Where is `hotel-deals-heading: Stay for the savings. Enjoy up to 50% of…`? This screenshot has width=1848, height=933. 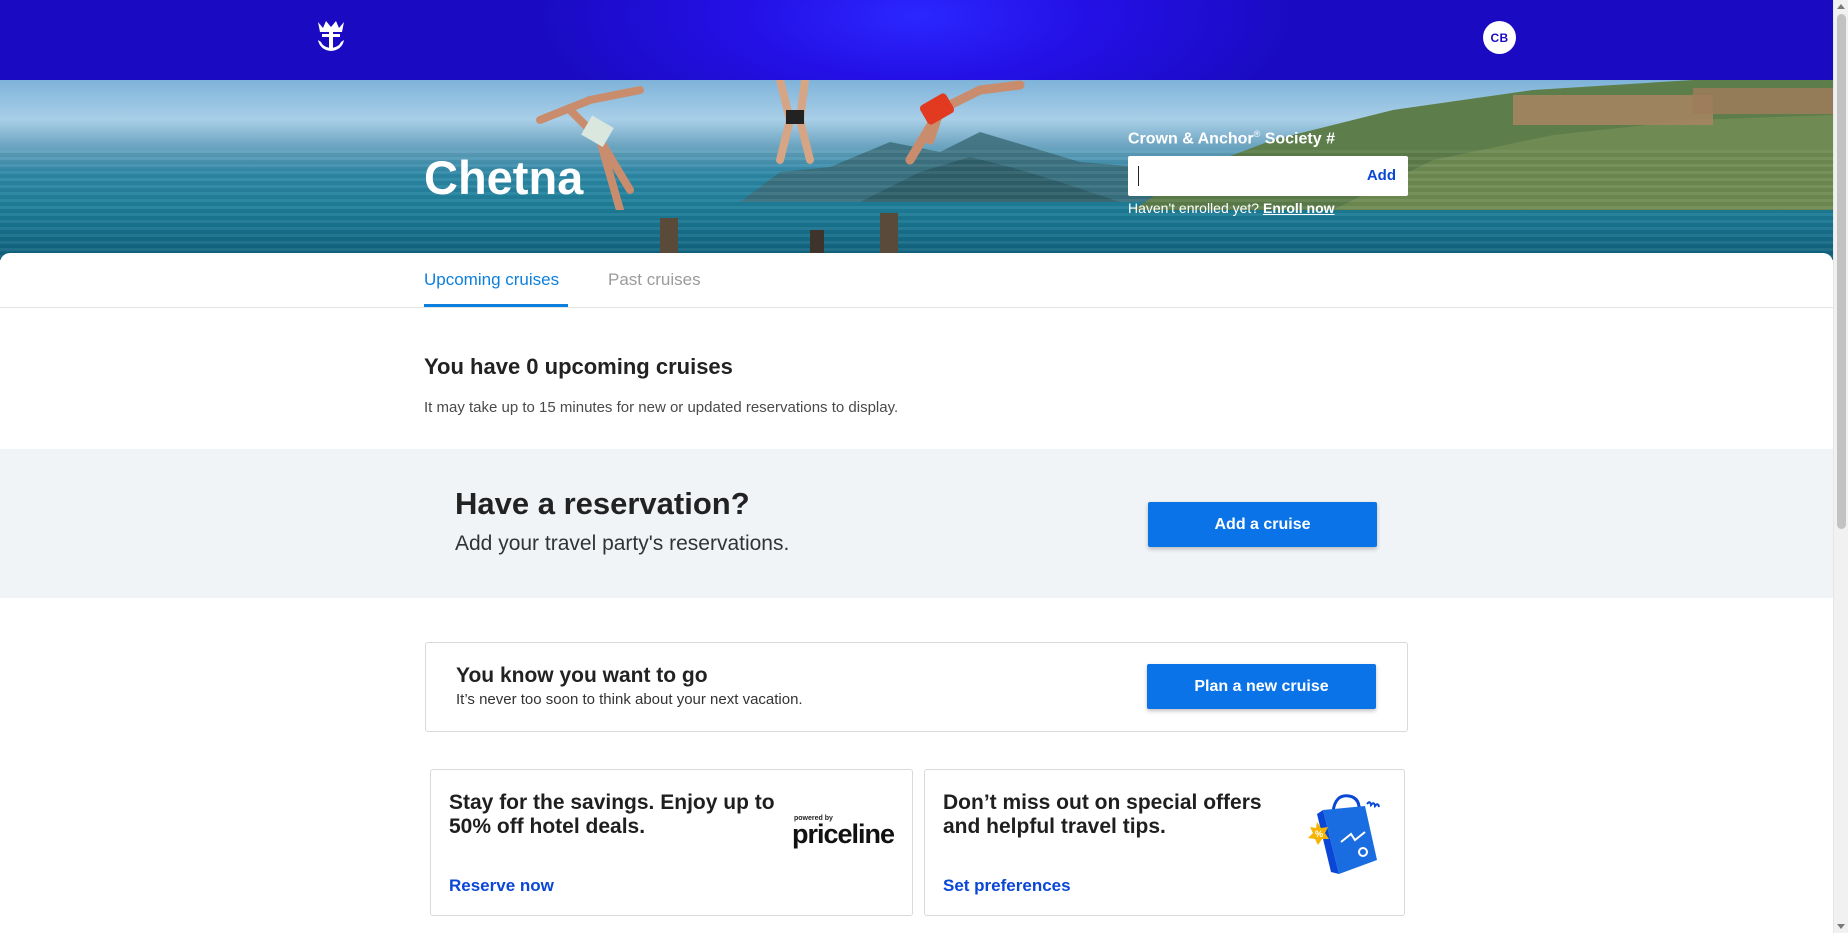
hotel-deals-heading: Stay for the savings. Enjoy up to 50% of… is located at coordinates (612, 814).